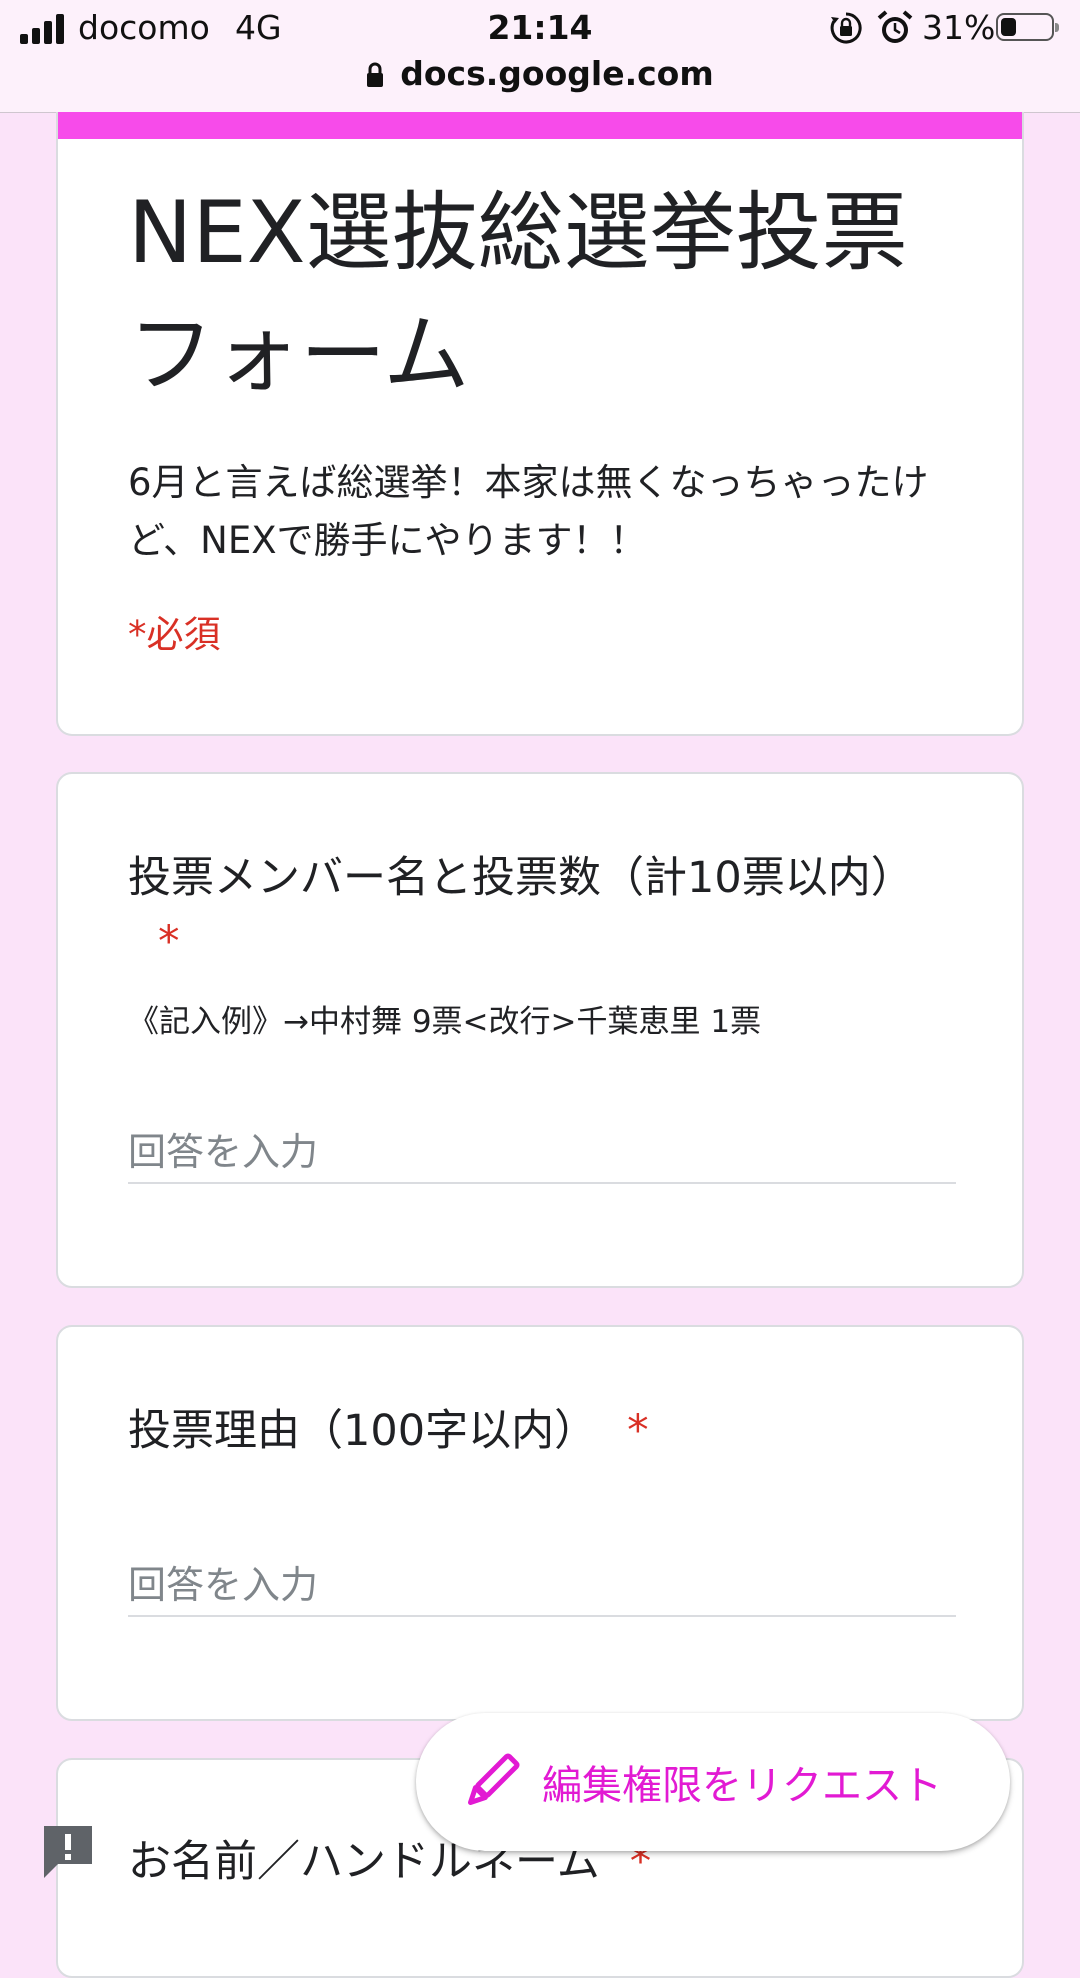  I want to click on alarm-icon, so click(895, 26).